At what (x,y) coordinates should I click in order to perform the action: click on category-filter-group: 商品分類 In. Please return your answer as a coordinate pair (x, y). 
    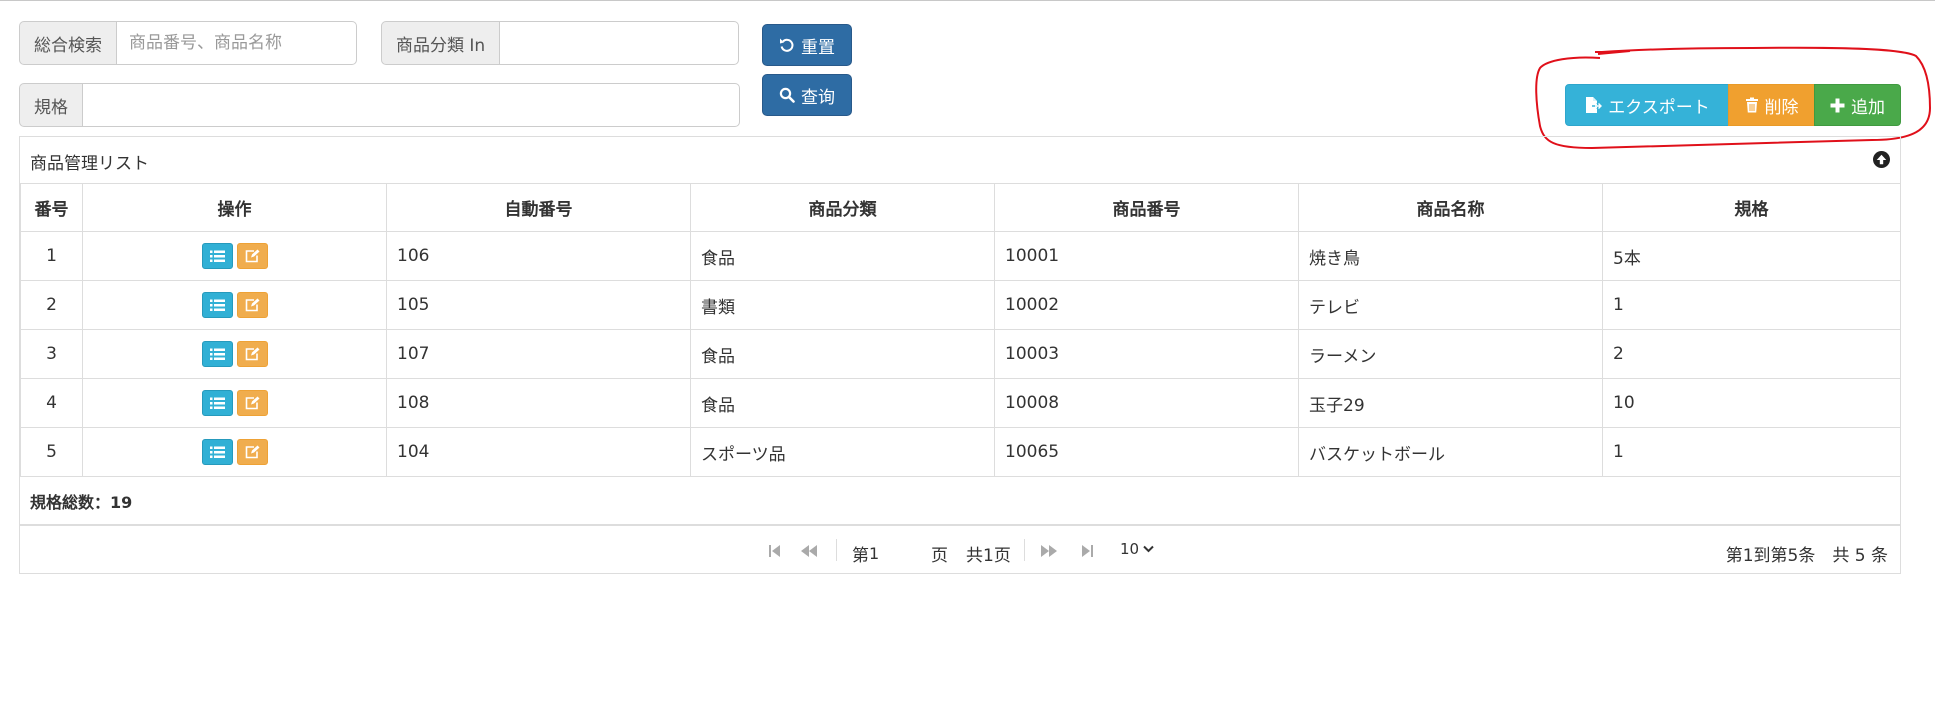
    Looking at the image, I should click on (561, 43).